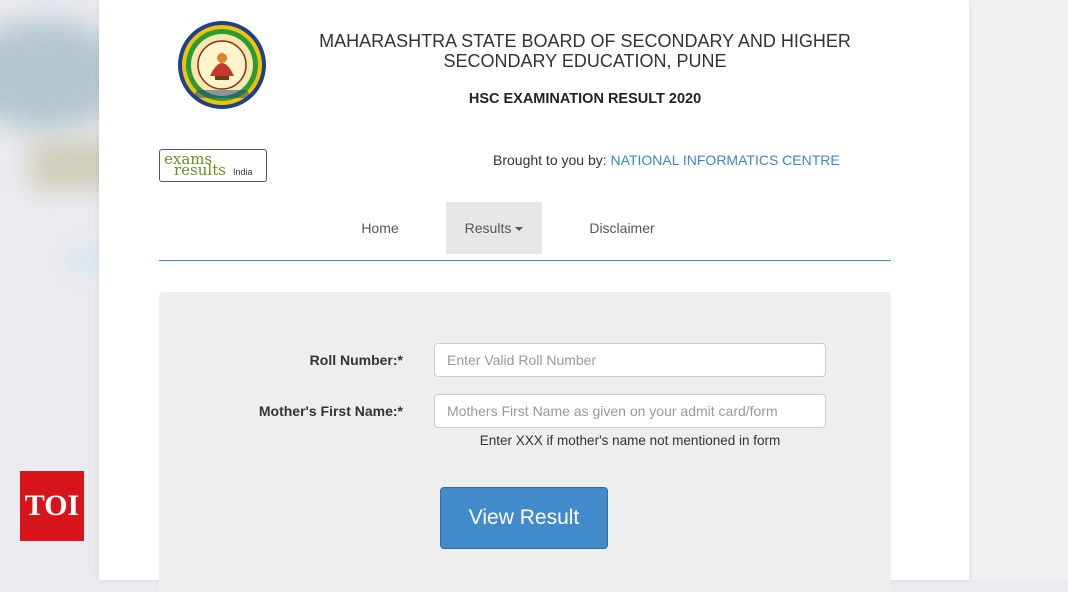 This screenshot has height=592, width=1068. What do you see at coordinates (630, 360) in the screenshot?
I see `roll-number-input` at bounding box center [630, 360].